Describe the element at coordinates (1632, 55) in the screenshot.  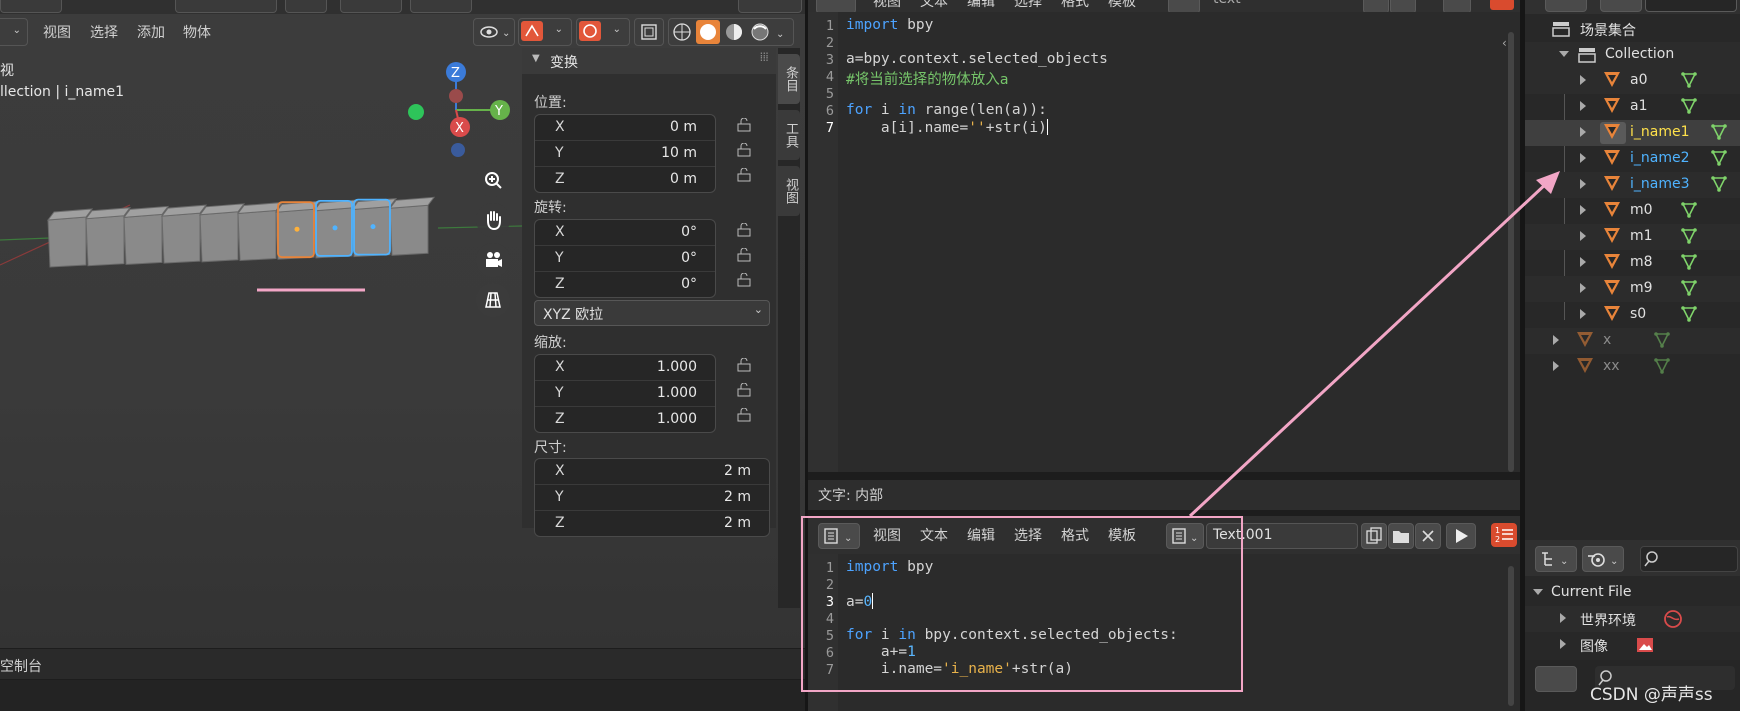
I see `collection-row: Collection` at that location.